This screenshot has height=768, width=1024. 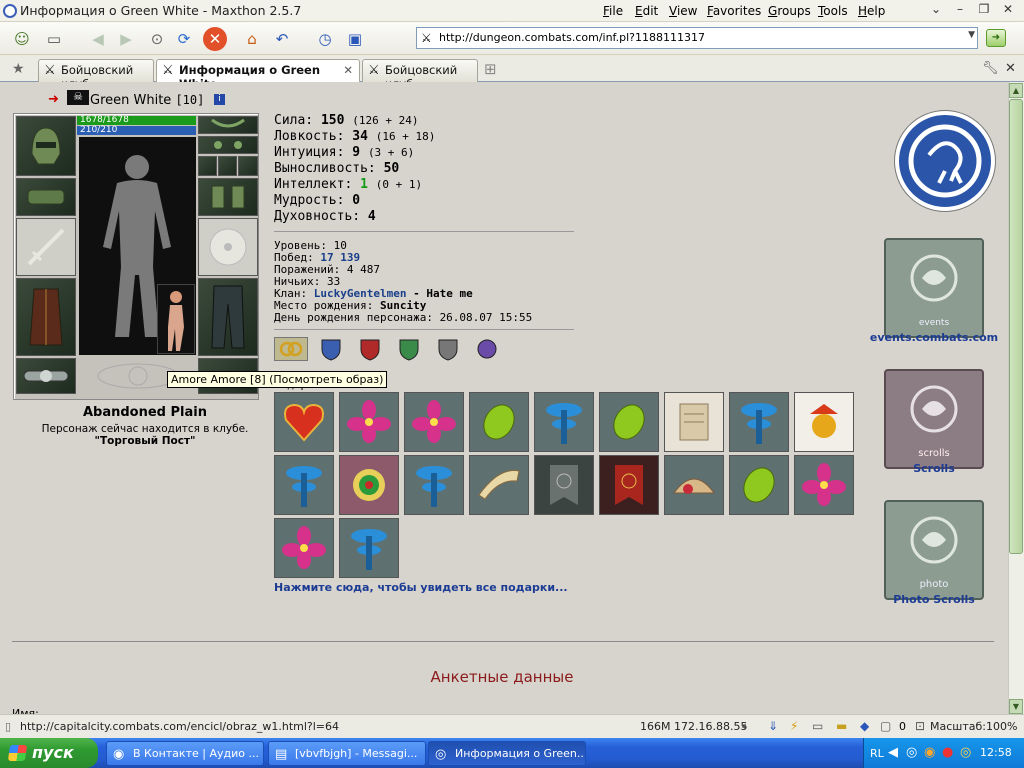 What do you see at coordinates (794, 726) in the screenshot?
I see `lightning-icon: ⚡︎` at bounding box center [794, 726].